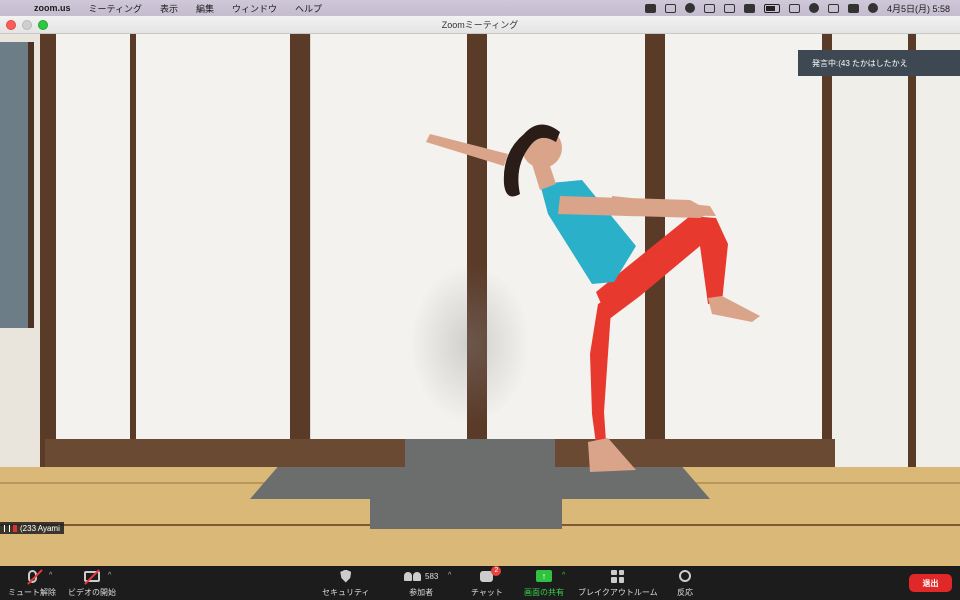  What do you see at coordinates (412, 576) in the screenshot?
I see `participants-icon` at bounding box center [412, 576].